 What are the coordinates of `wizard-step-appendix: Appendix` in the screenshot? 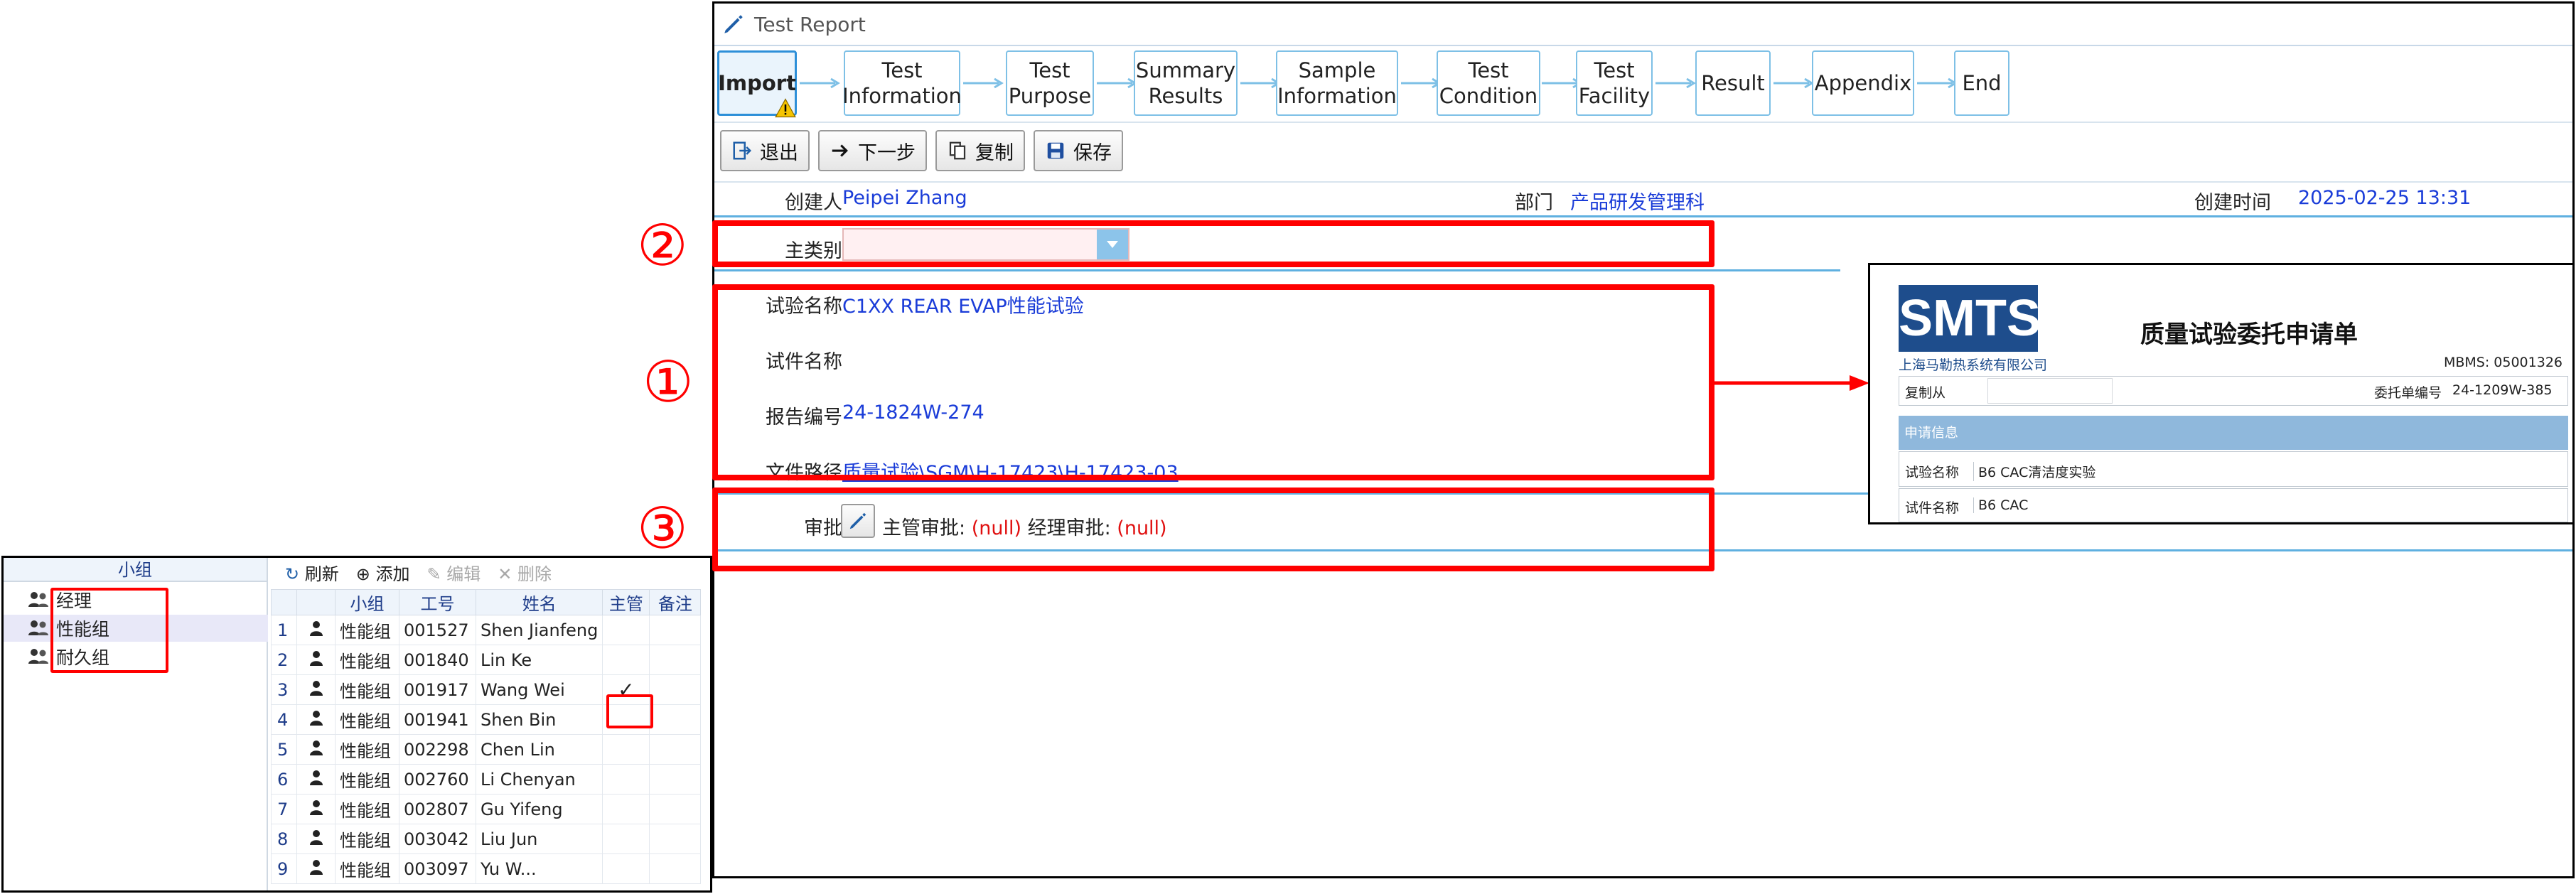 It's located at (1863, 83).